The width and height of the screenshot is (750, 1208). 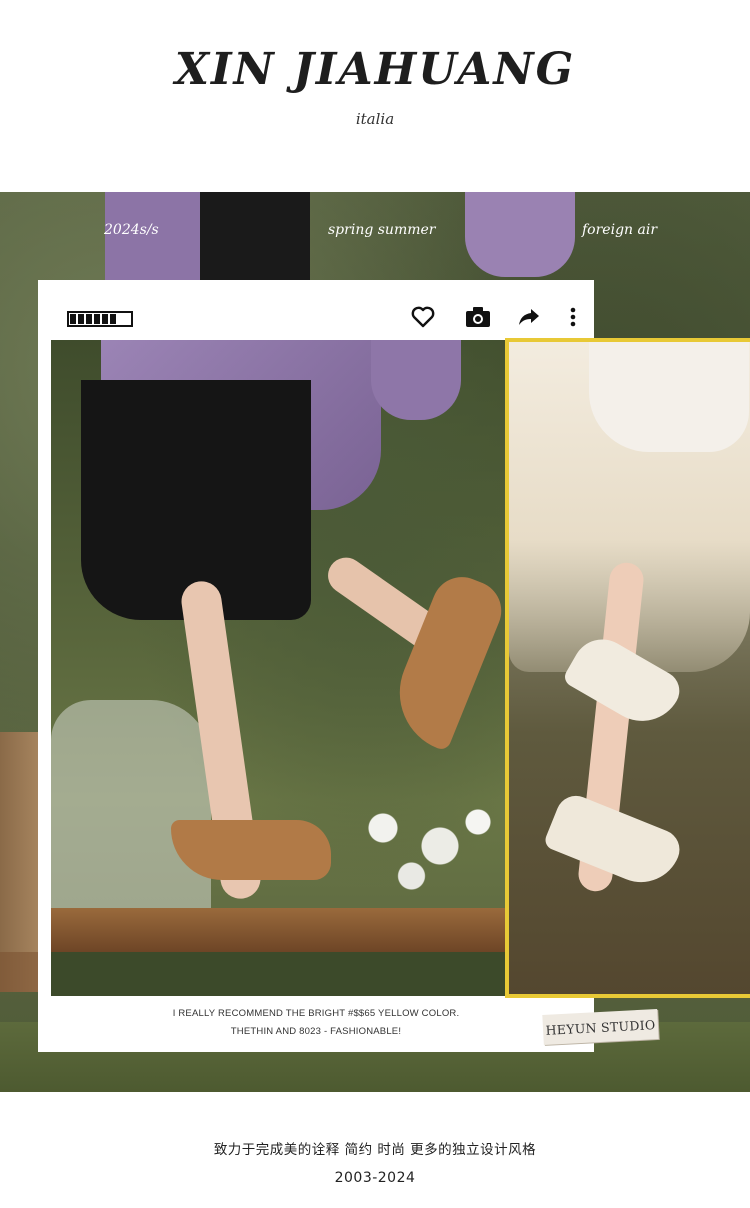 I want to click on bench-legs, so click(x=316, y=974).